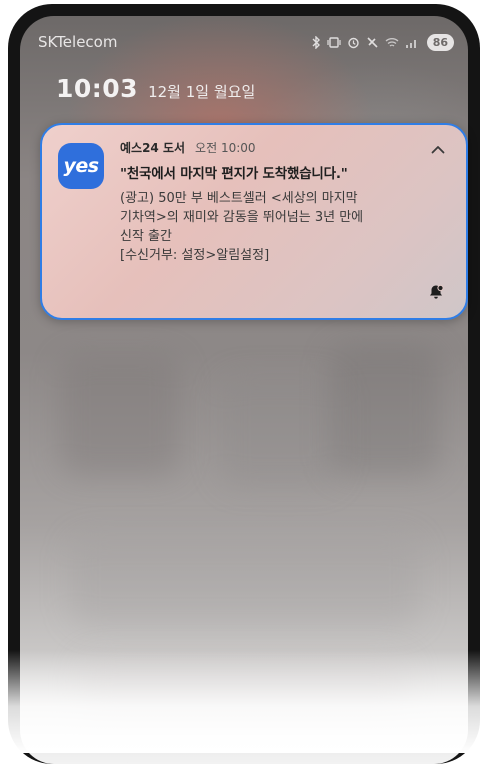  I want to click on notification-app-name: 예스24 도서, so click(153, 148).